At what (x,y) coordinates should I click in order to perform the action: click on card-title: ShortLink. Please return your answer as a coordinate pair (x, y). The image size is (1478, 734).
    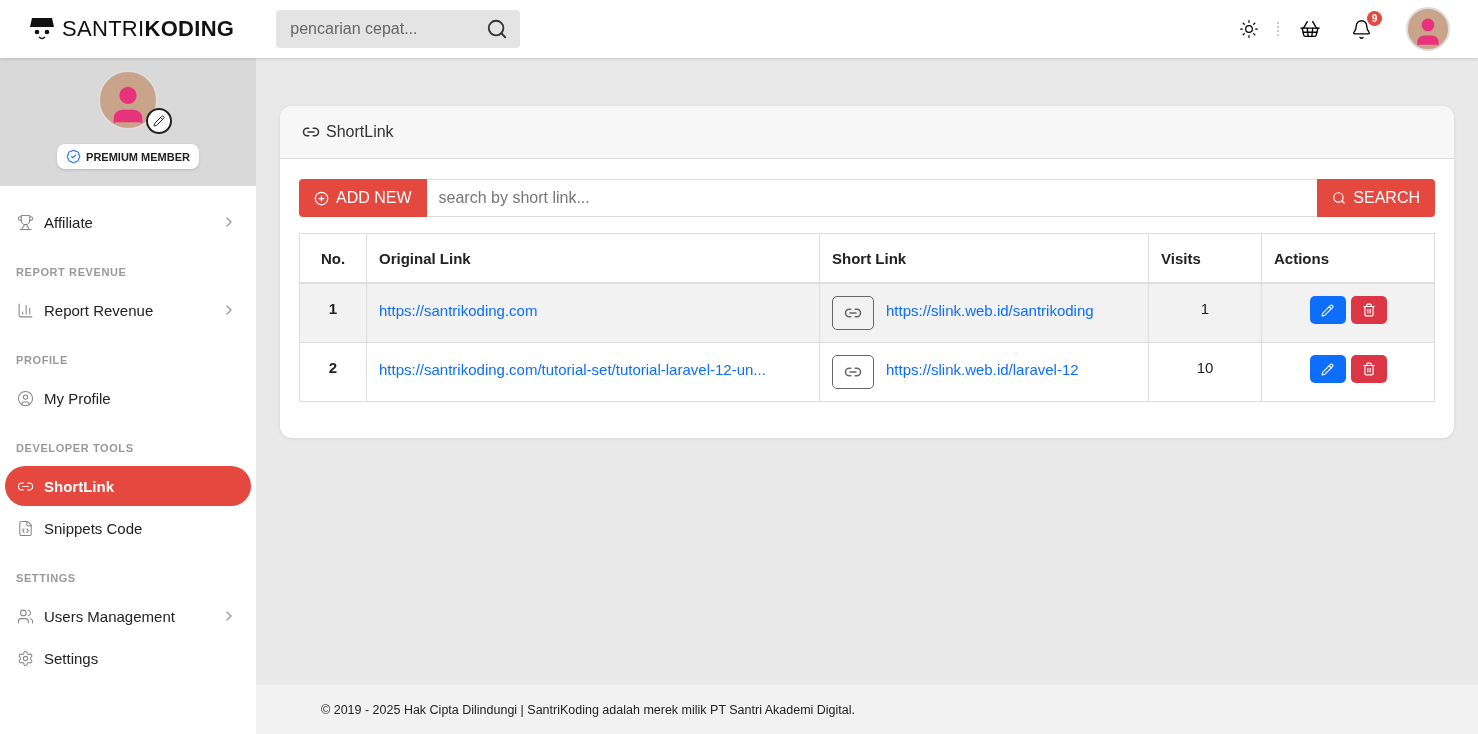
    Looking at the image, I should click on (360, 132).